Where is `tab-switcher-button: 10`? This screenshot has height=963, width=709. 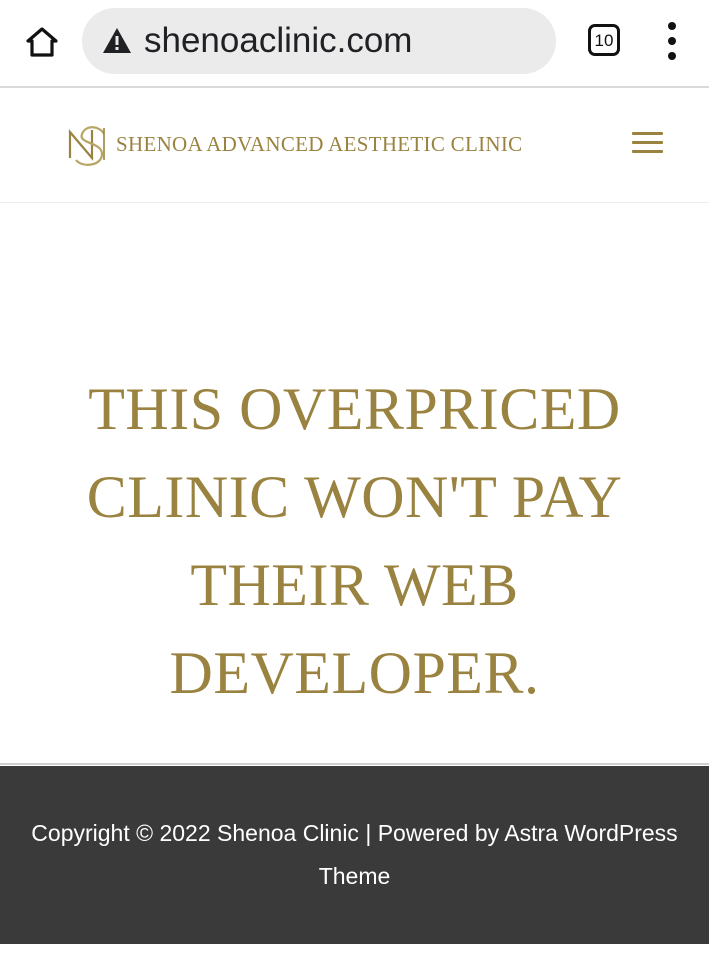
tab-switcher-button: 10 is located at coordinates (604, 40).